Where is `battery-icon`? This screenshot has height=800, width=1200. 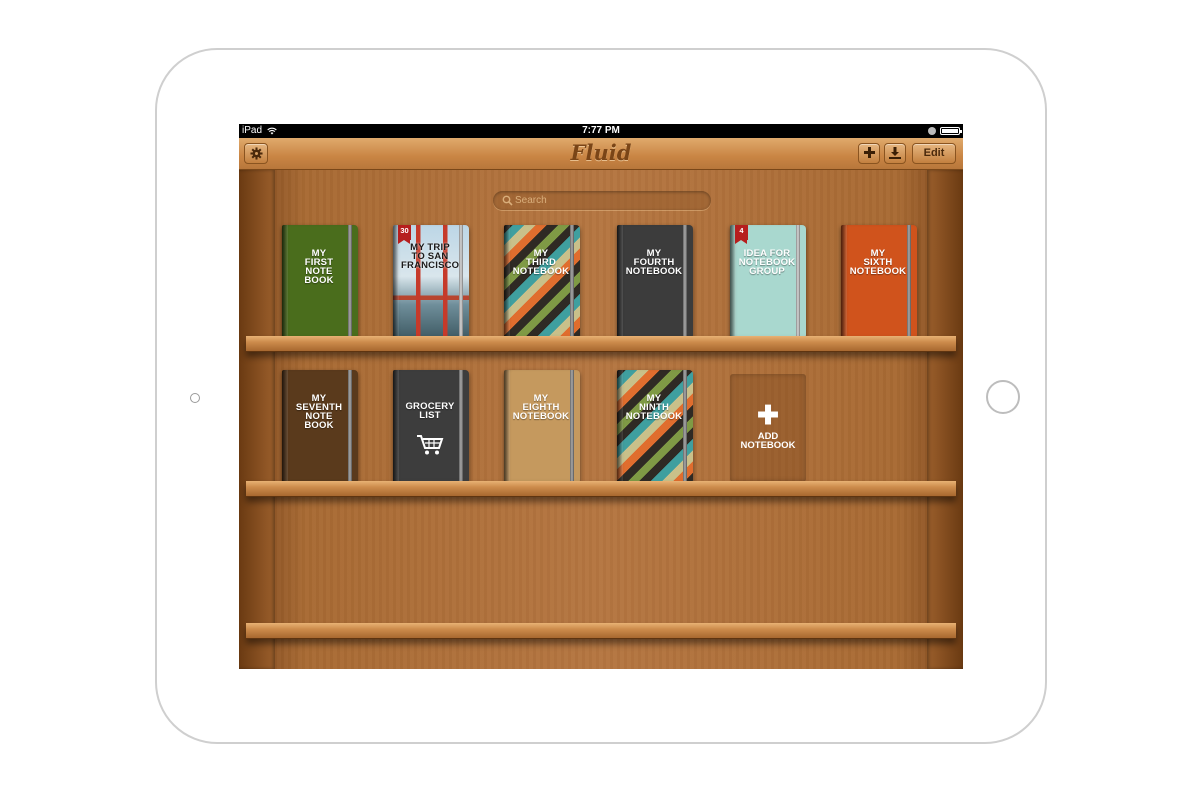
battery-icon is located at coordinates (951, 131).